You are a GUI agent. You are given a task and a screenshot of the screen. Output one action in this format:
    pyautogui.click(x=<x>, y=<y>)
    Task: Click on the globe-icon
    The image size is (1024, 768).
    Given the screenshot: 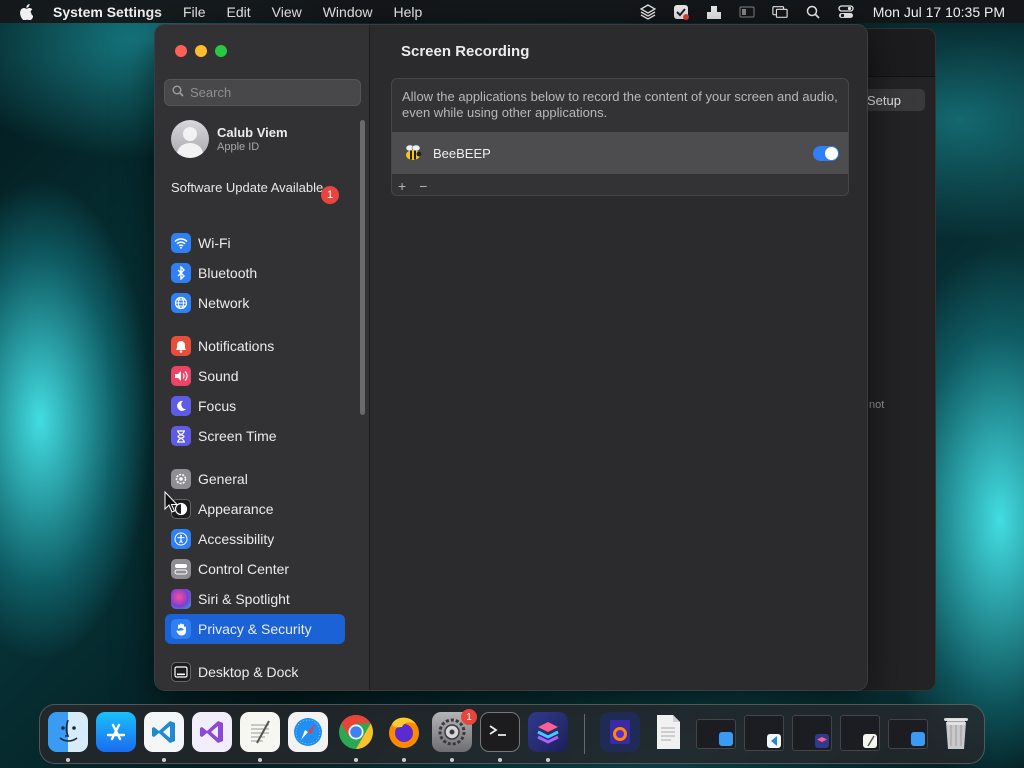 What is the action you would take?
    pyautogui.click(x=181, y=303)
    